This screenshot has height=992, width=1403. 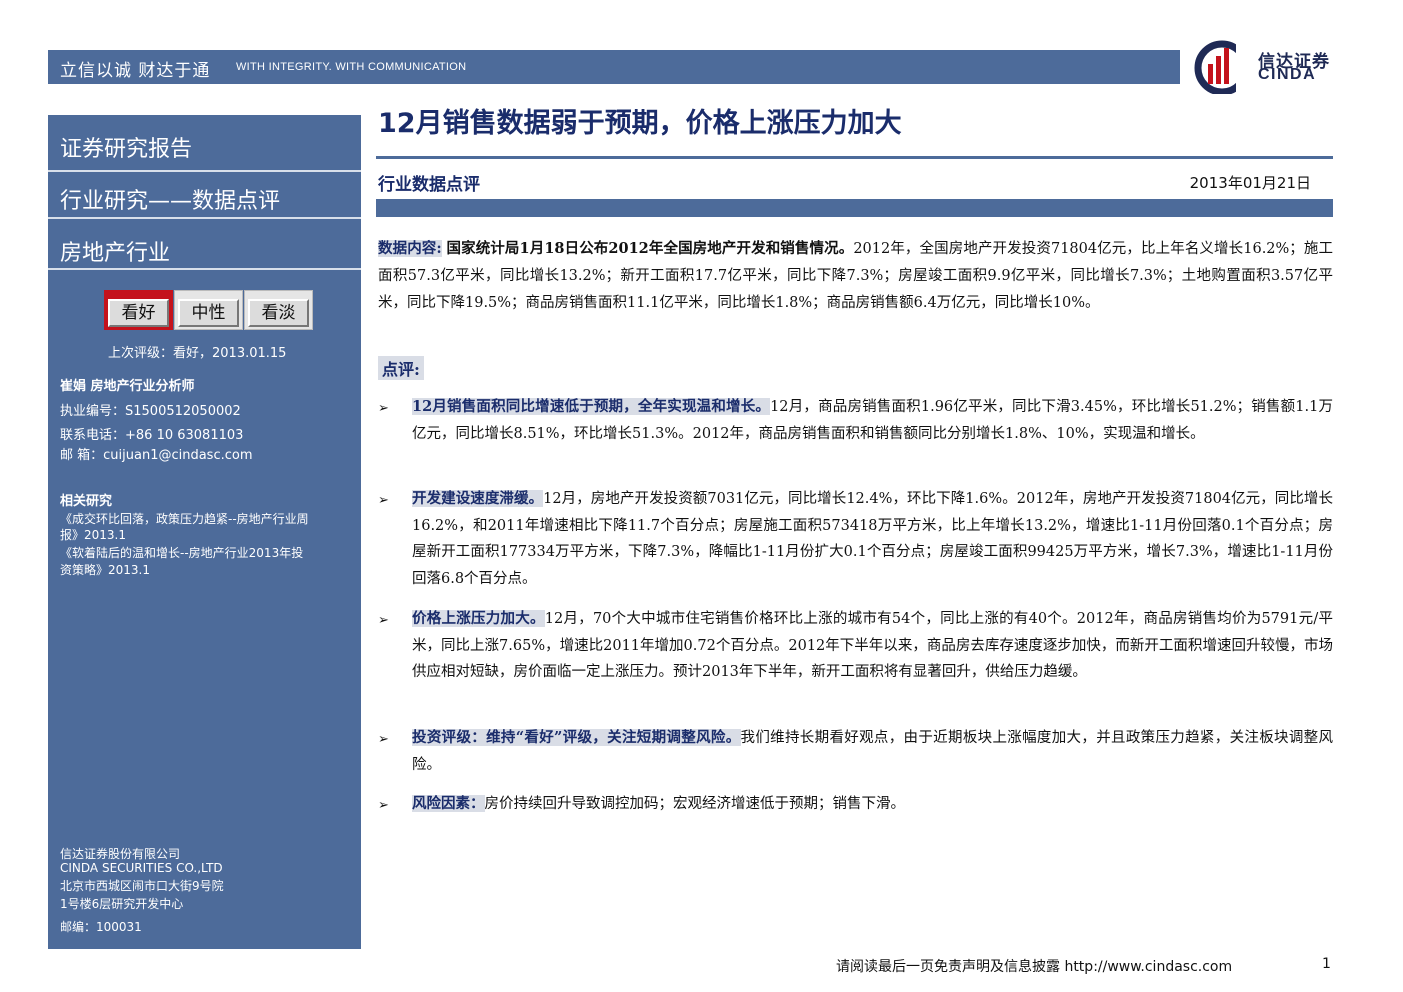 I want to click on report-category: 行业研究——数据点评, so click(x=170, y=201).